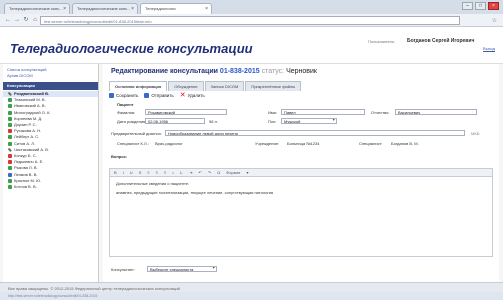 This screenshot has height=300, width=503. I want to click on sidebar-consult-label: Роздвиговский В., so click(32, 94).